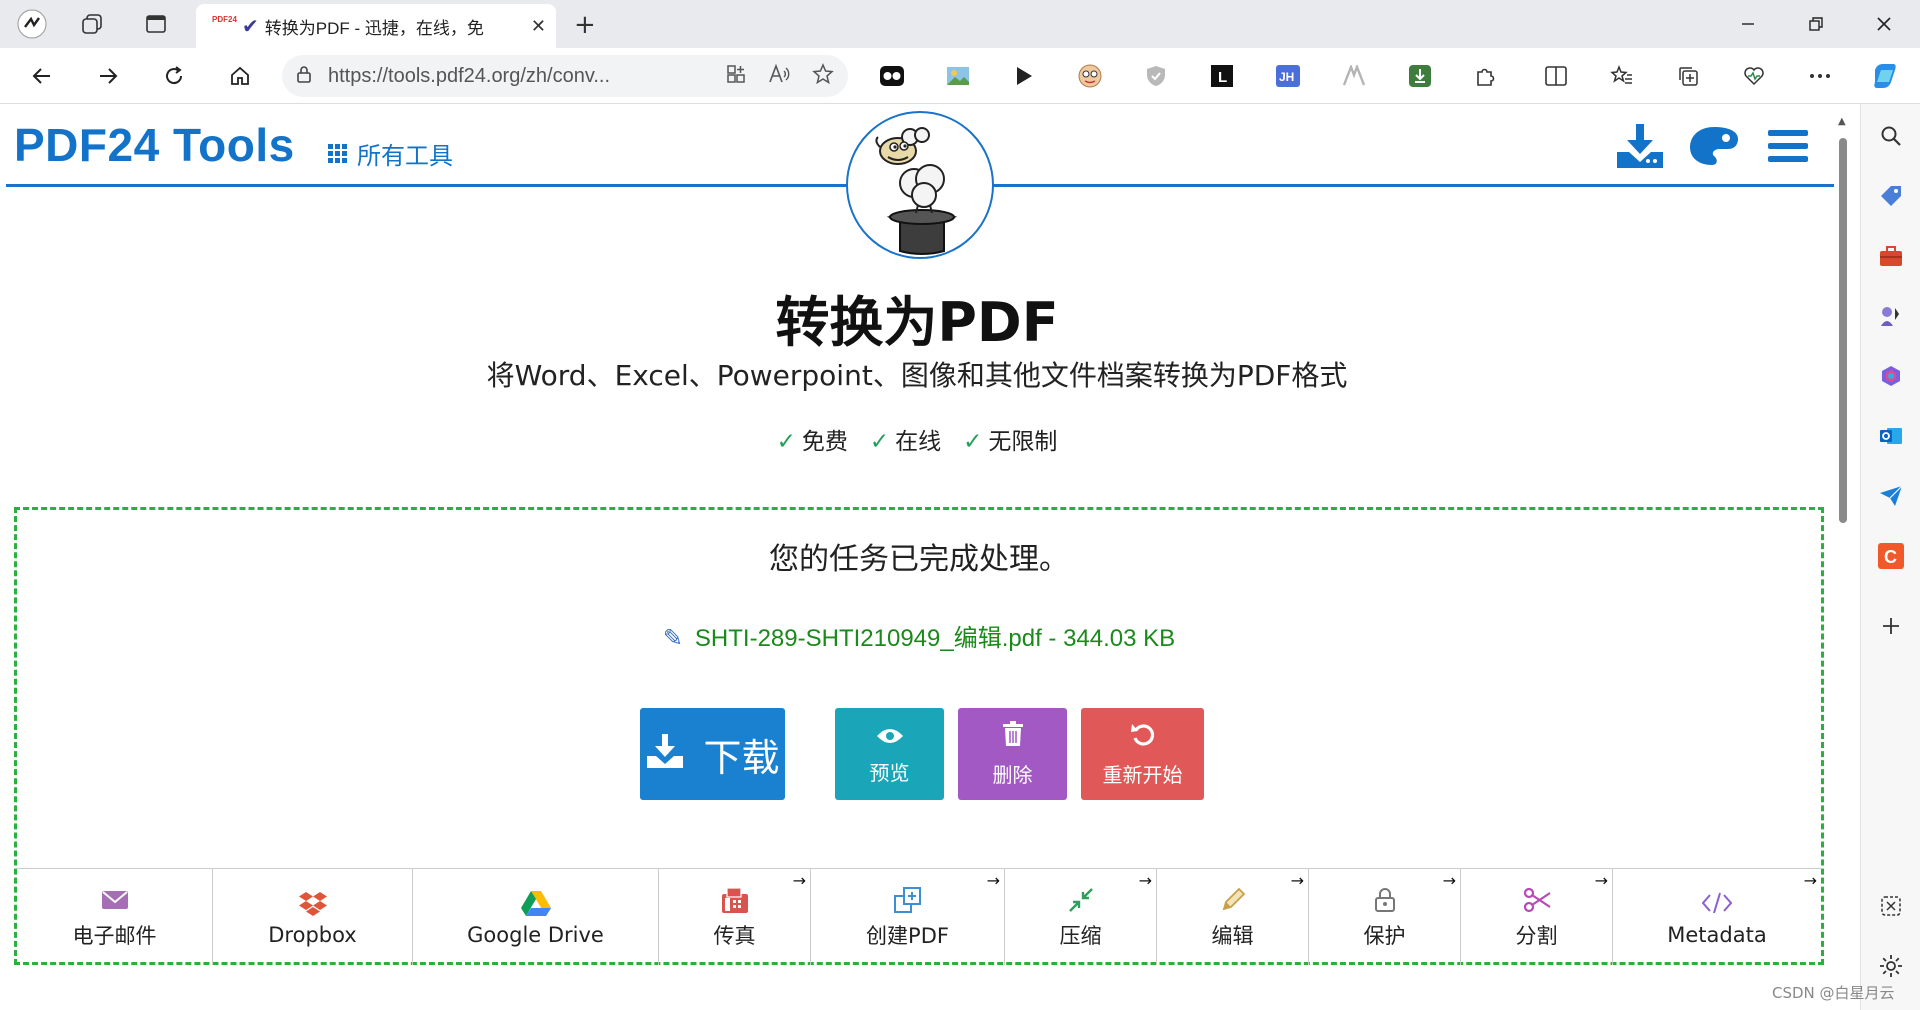 This screenshot has width=1920, height=1010. I want to click on output-file-link: ✎ SHTI-289-SHTI210949_编辑.pdf - 344.03 KB, so click(919, 635).